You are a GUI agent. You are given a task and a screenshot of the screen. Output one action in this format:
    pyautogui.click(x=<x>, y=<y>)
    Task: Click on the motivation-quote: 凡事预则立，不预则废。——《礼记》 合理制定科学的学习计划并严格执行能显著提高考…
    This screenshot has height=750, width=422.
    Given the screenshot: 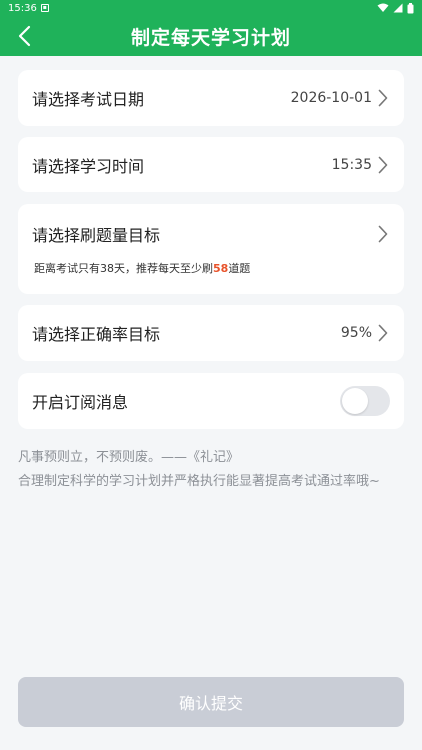 What is the action you would take?
    pyautogui.click(x=211, y=470)
    